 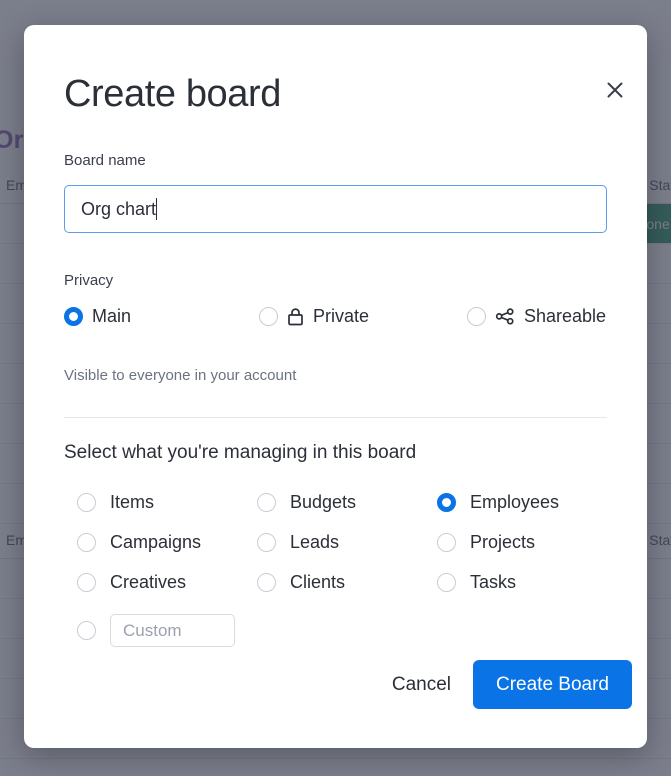 I want to click on radio-creatives, so click(x=86, y=582).